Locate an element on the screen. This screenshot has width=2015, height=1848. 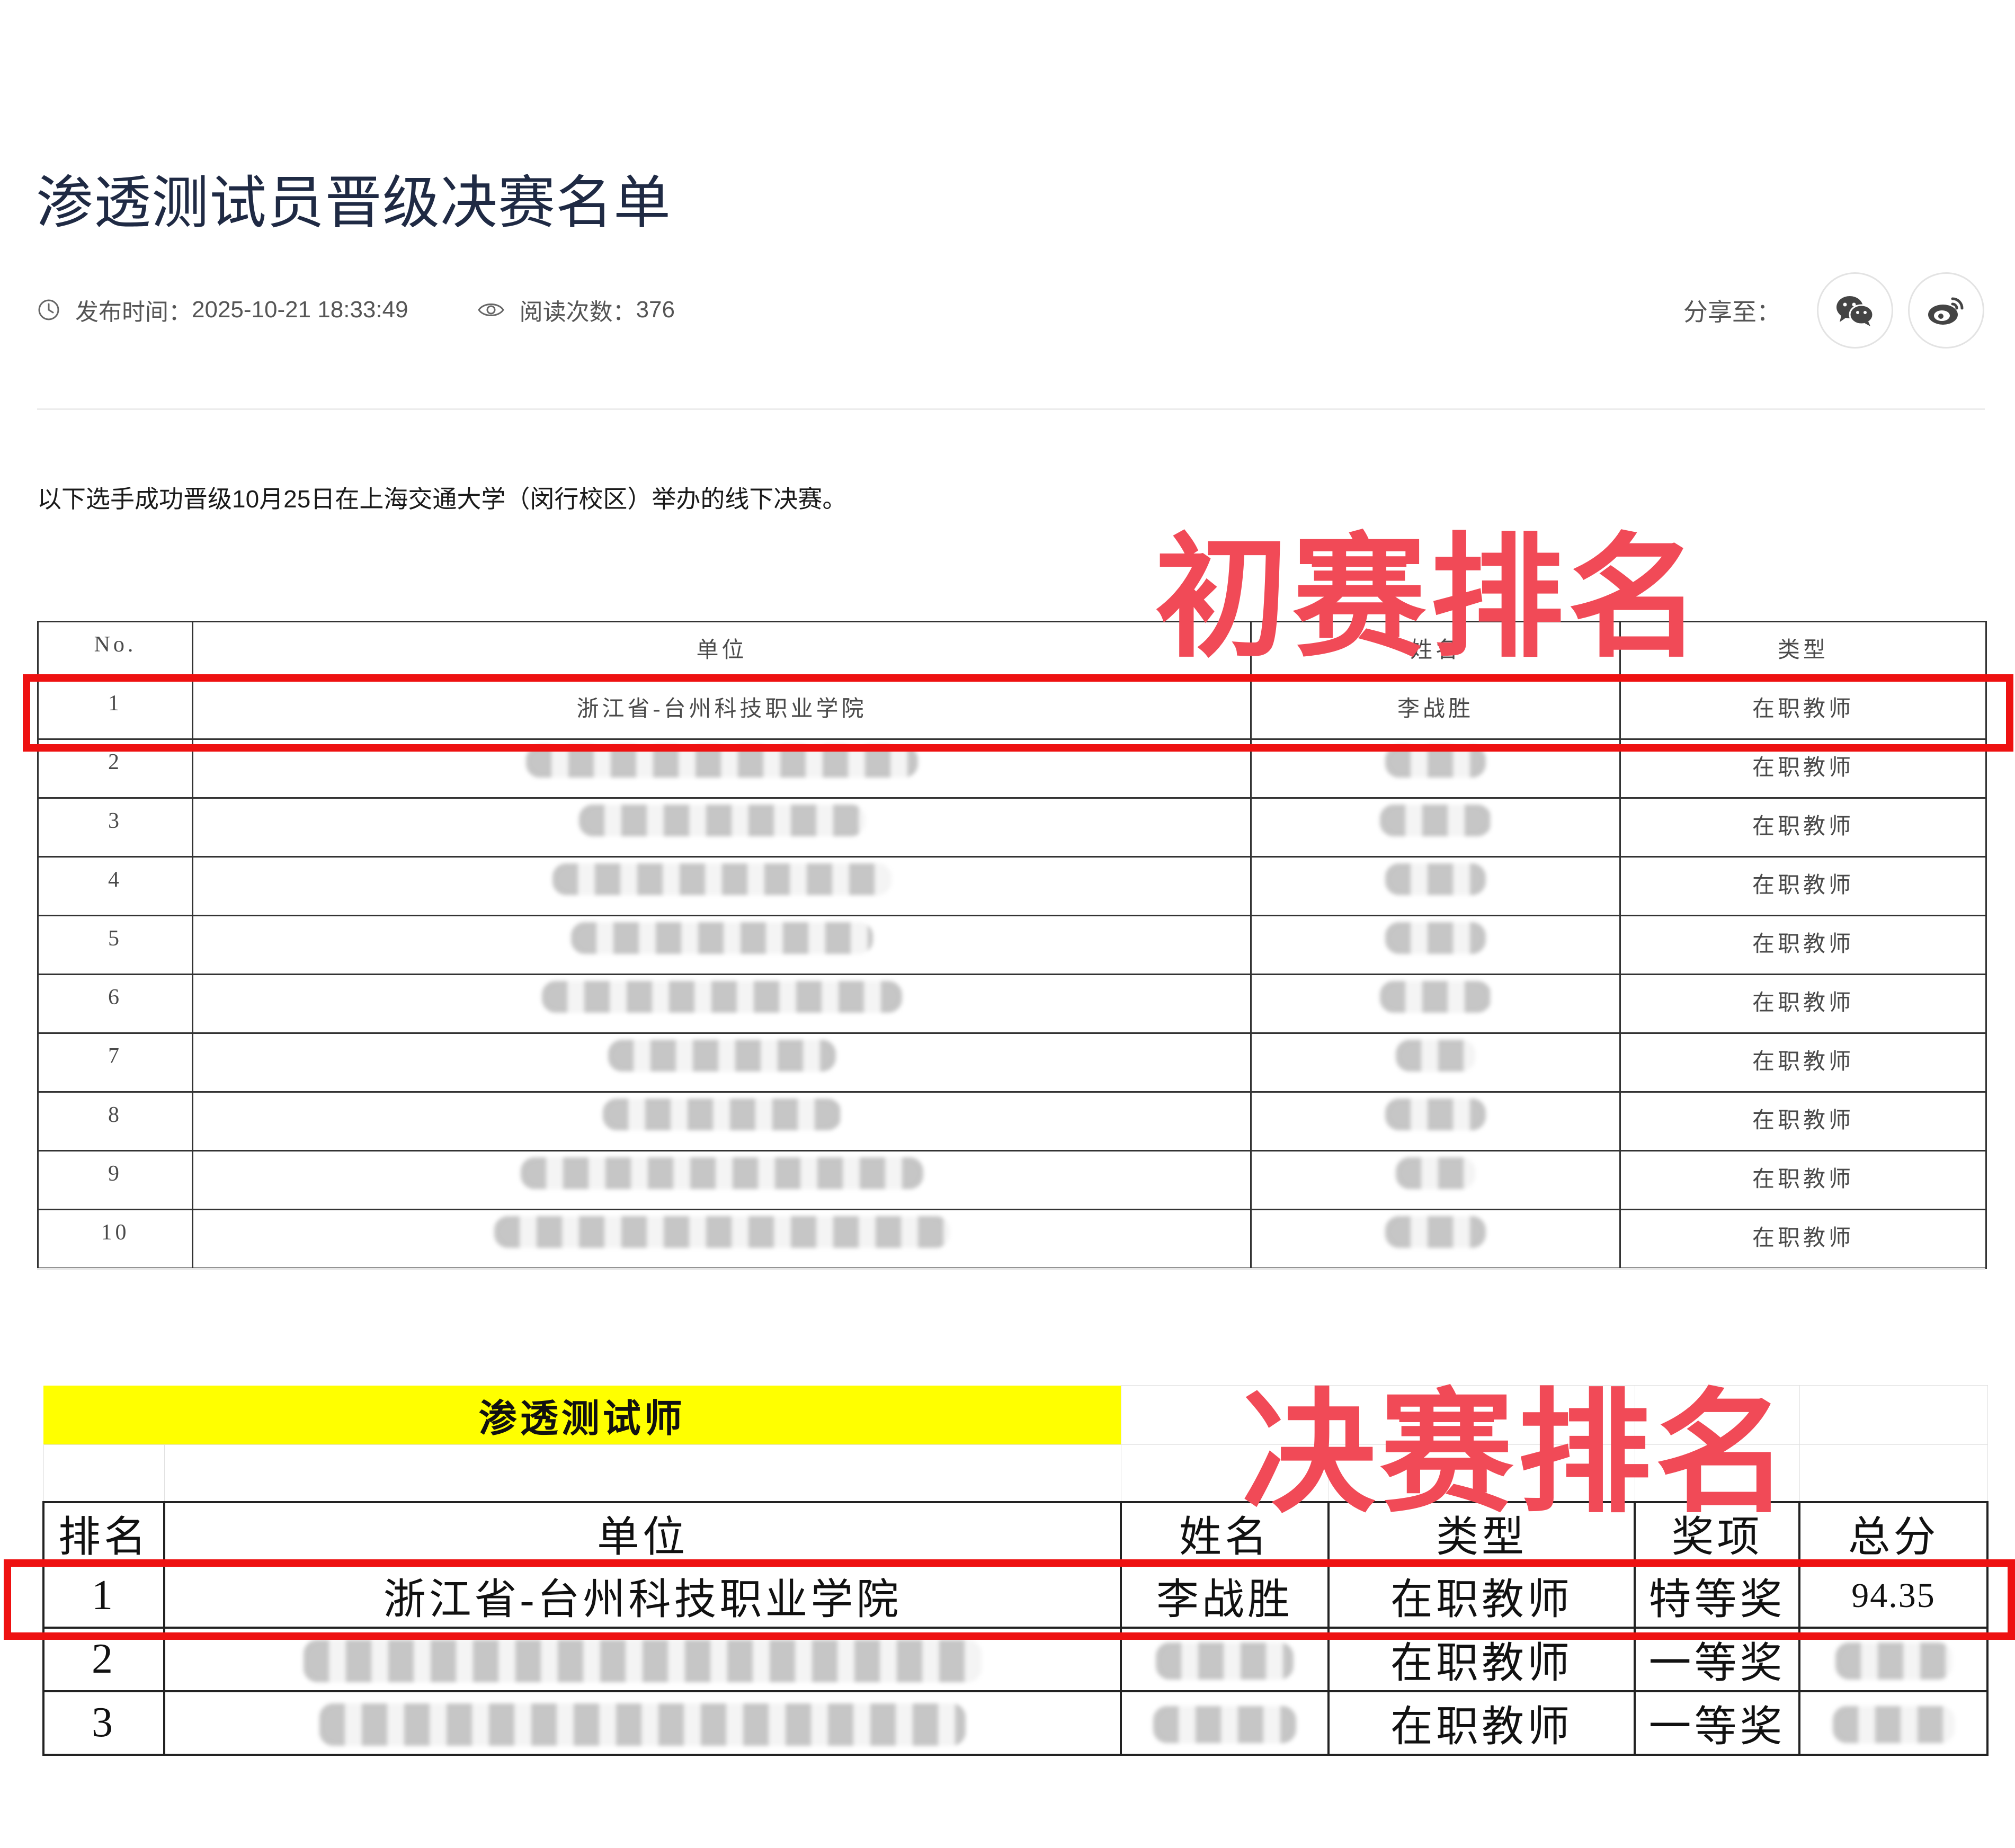
table-title: 渗透测试师 is located at coordinates (582, 1415).